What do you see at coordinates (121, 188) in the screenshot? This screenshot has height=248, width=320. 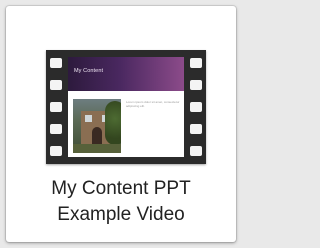 I see `file-name-line-1: My Content PPT` at bounding box center [121, 188].